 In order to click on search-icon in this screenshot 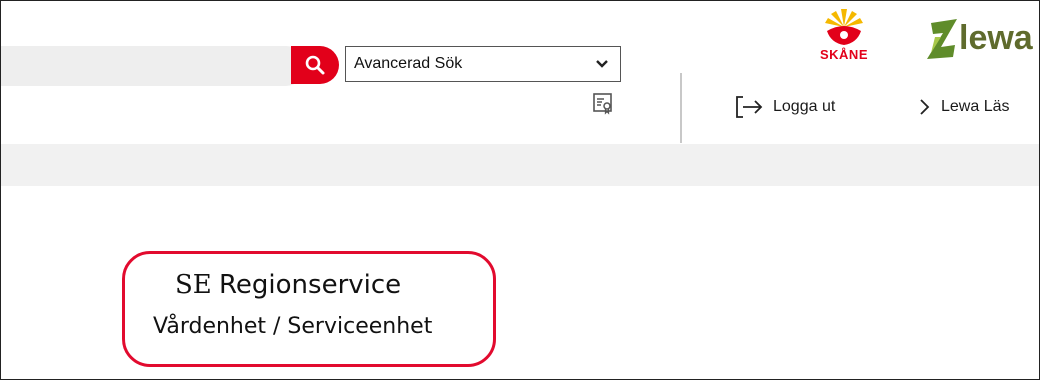, I will do `click(315, 65)`.